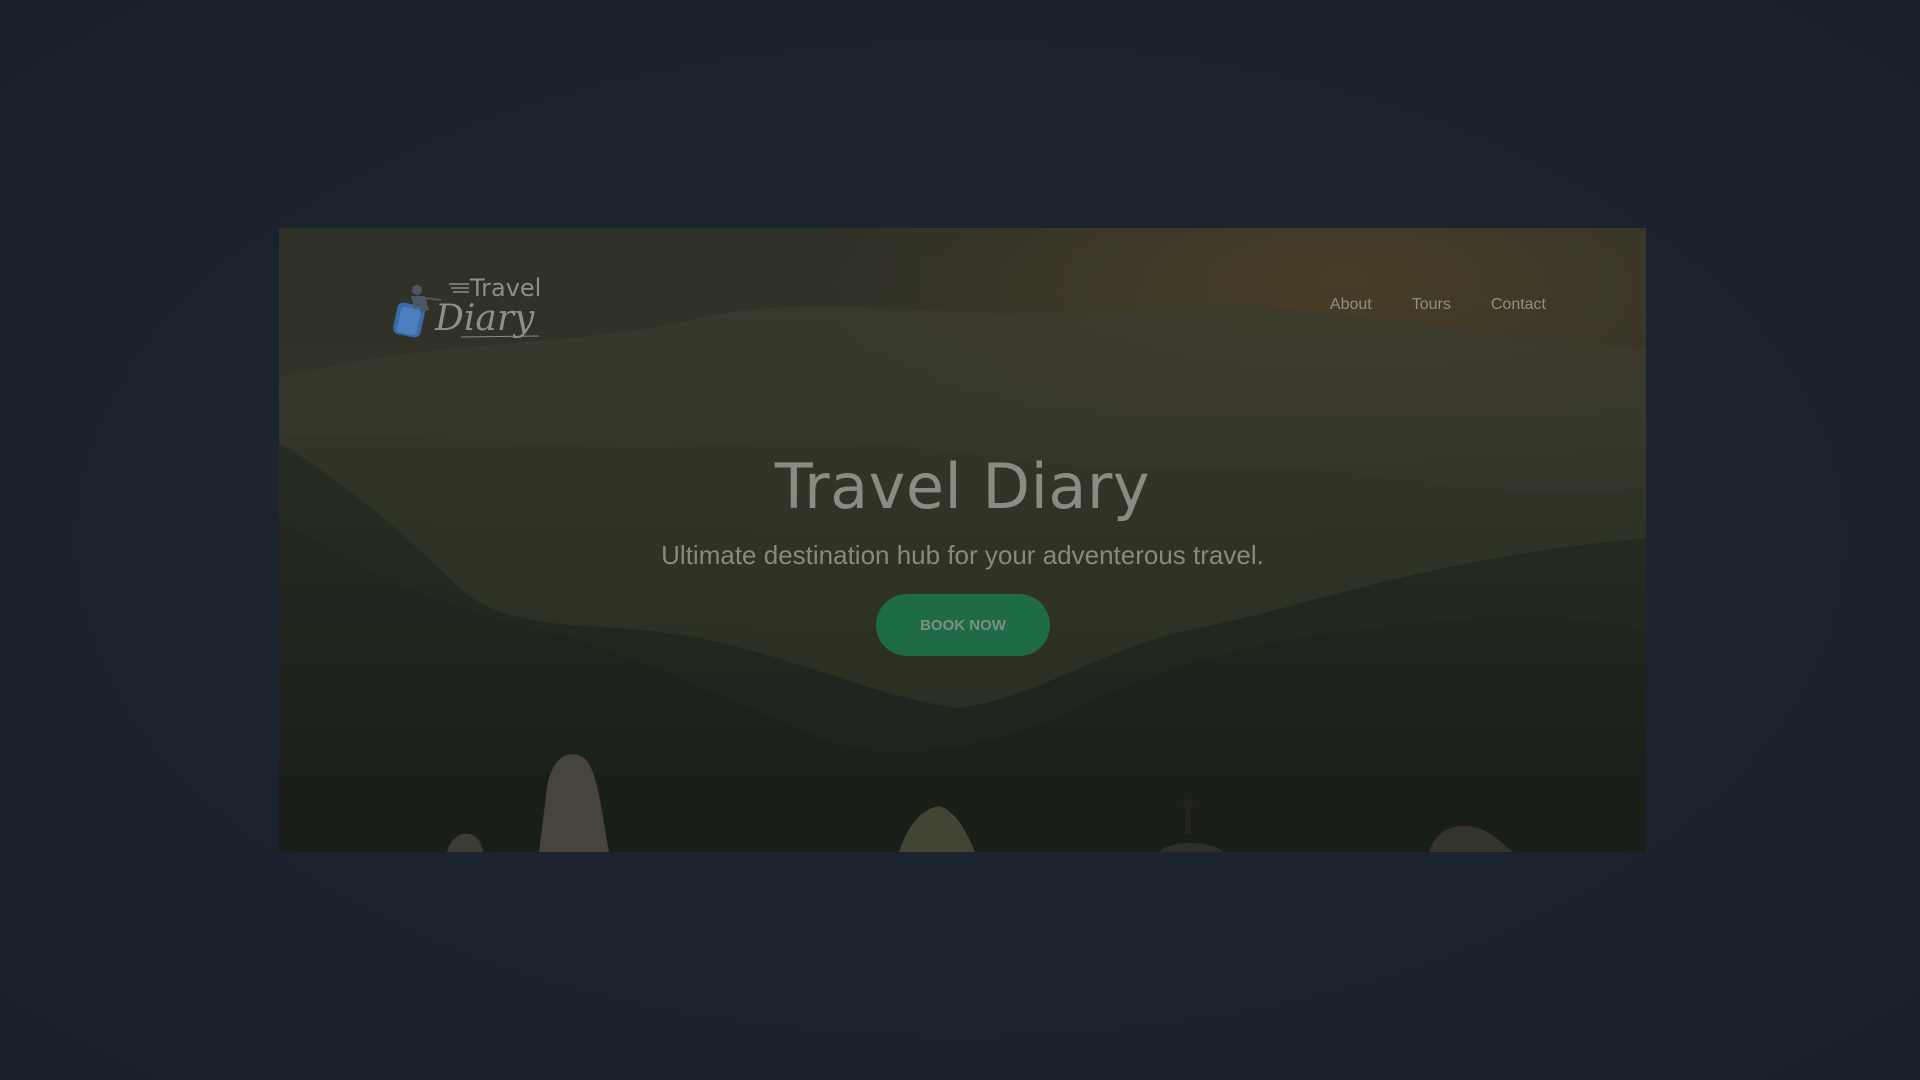 Image resolution: width=1920 pixels, height=1080 pixels. I want to click on book-now-button: BOOK NOW, so click(963, 625).